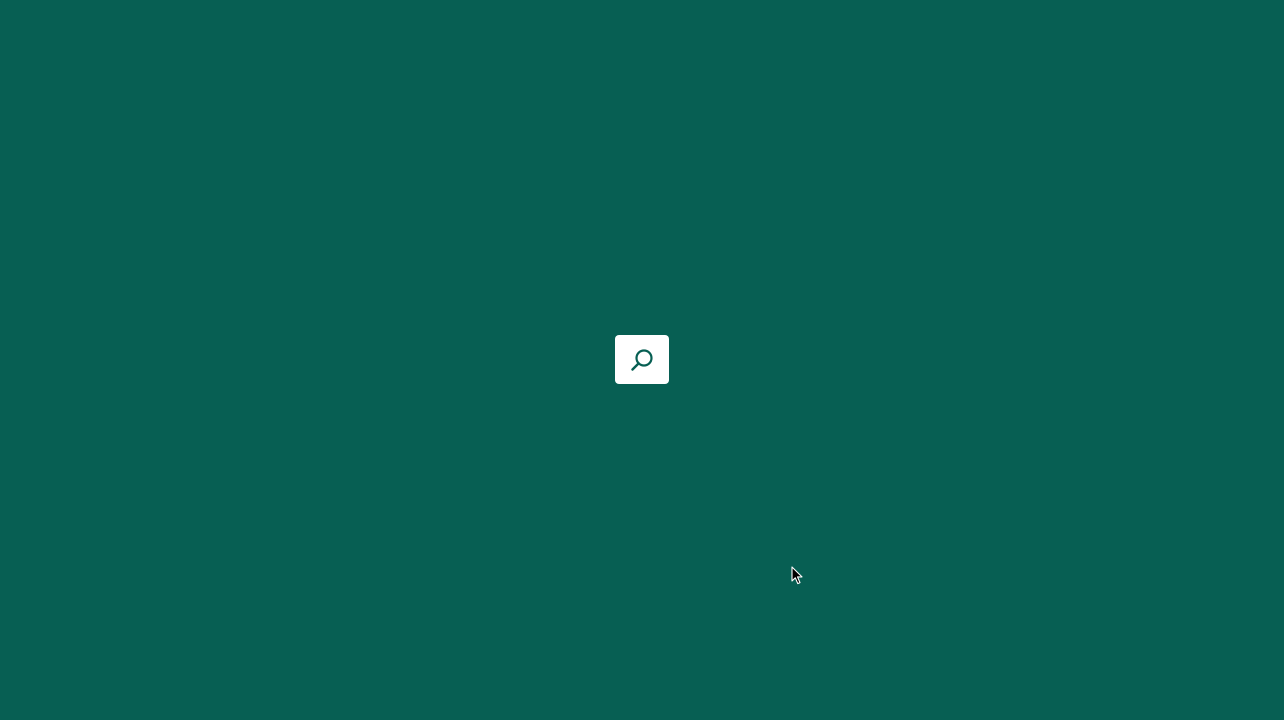 This screenshot has width=1284, height=720. I want to click on search-icon, so click(642, 360).